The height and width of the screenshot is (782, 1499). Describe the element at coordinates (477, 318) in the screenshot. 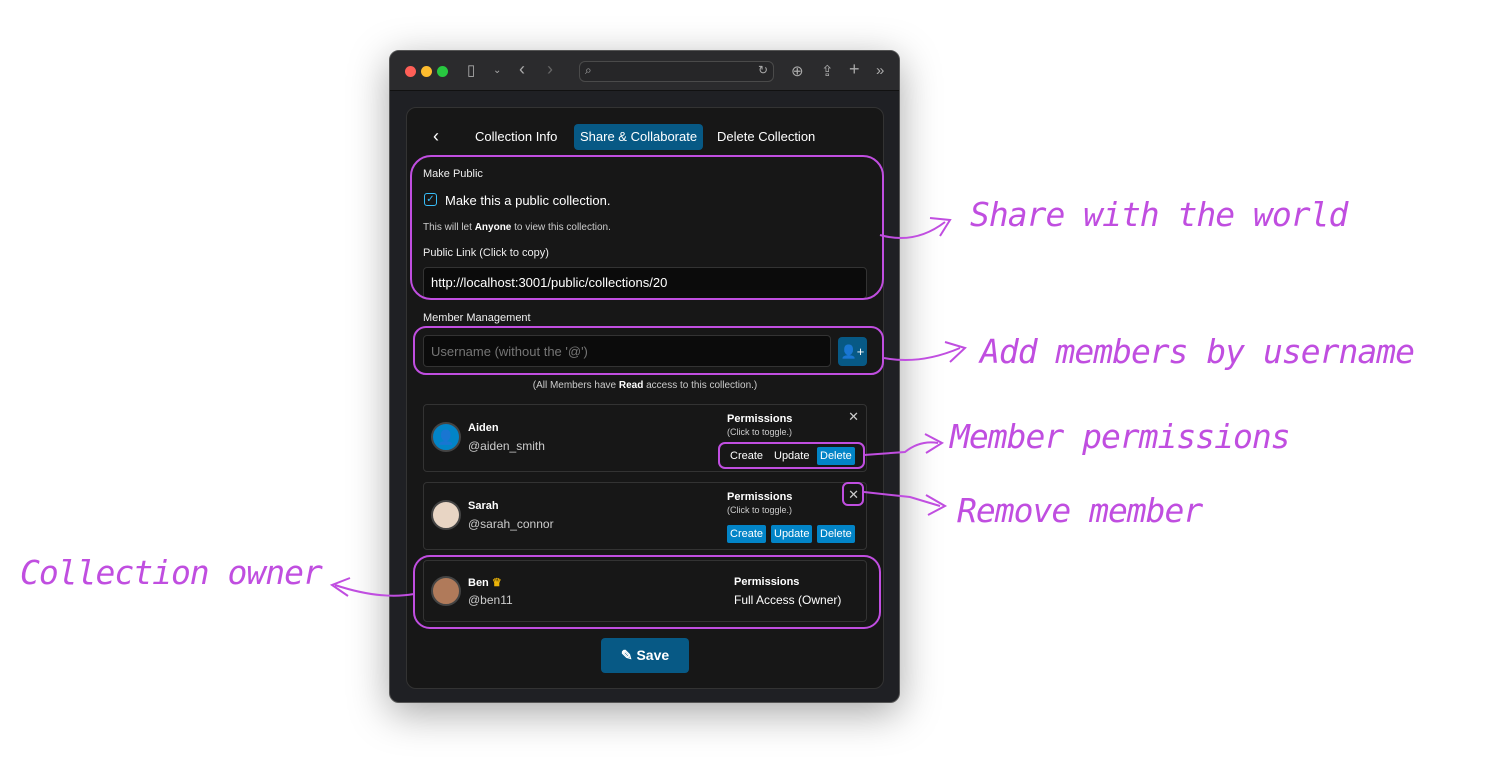

I see `member-management-heading: Member Management` at that location.